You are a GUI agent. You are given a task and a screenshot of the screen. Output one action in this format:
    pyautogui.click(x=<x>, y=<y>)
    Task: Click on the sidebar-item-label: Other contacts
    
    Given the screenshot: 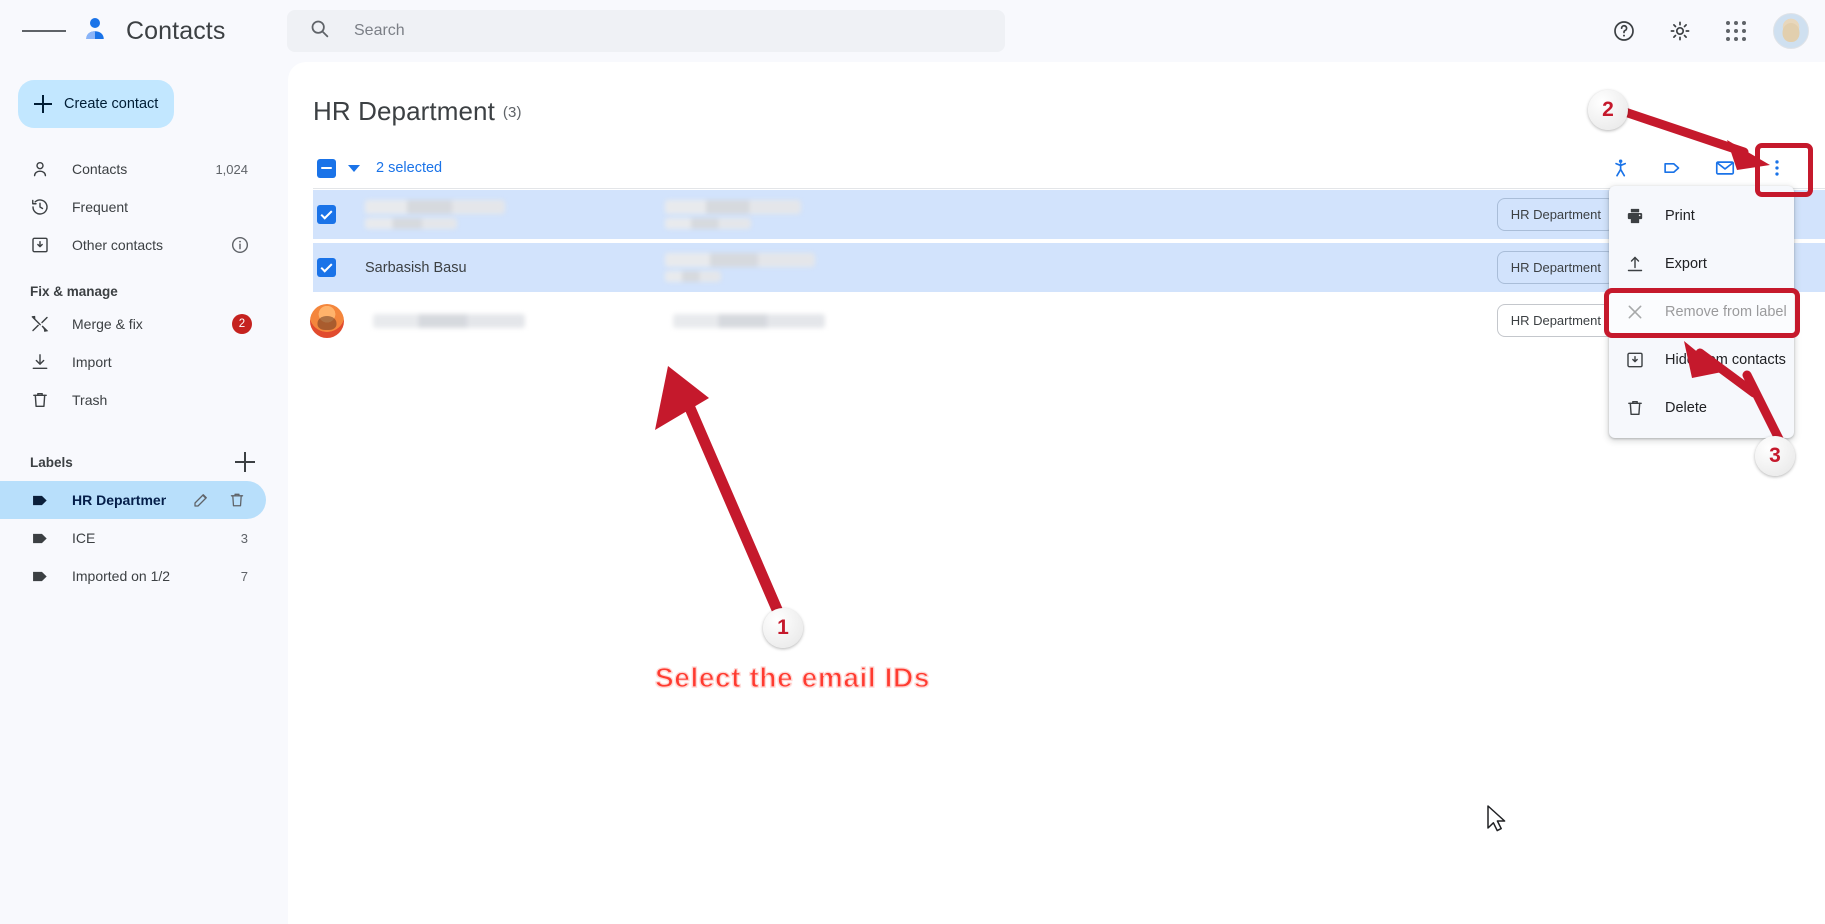 What is the action you would take?
    pyautogui.click(x=118, y=245)
    